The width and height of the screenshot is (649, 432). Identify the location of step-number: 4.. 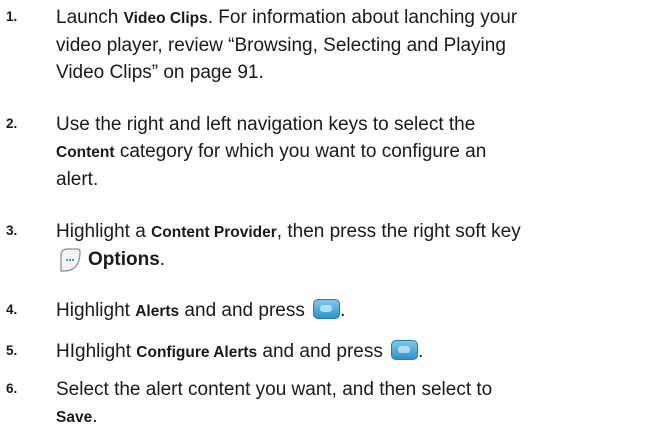
(12, 309).